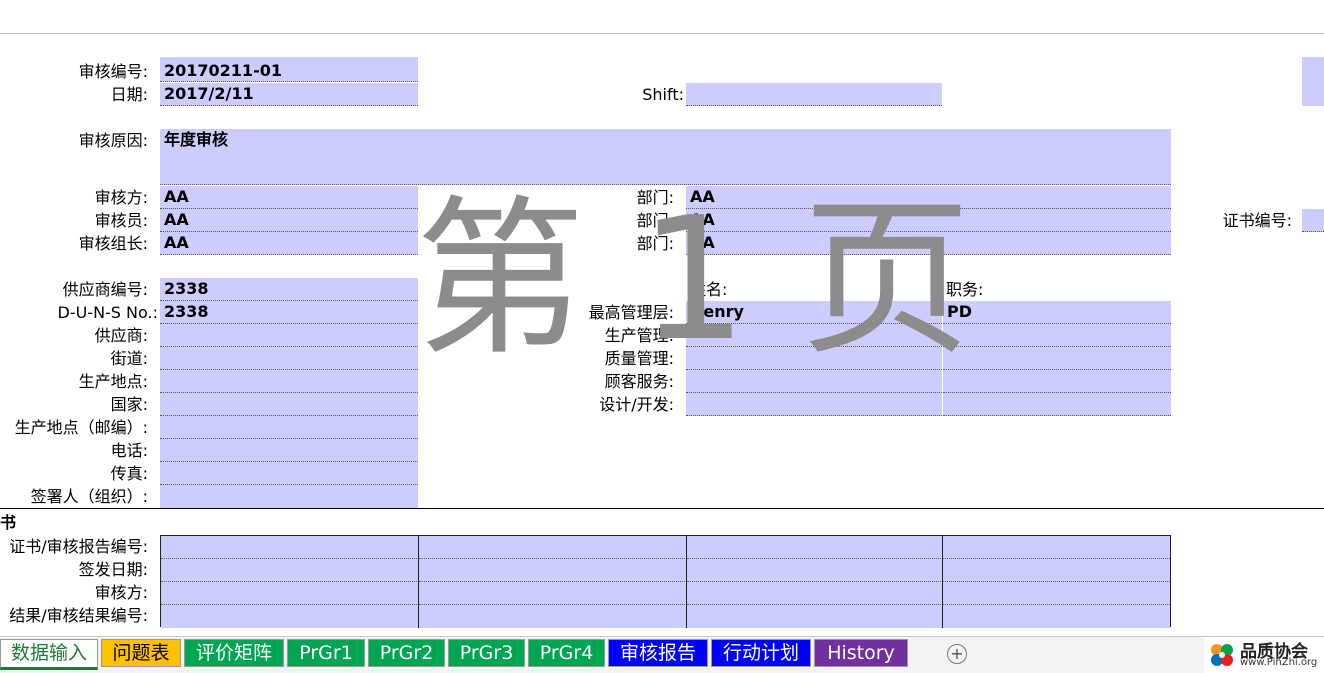  I want to click on tab-issue-list: 问题表, so click(141, 653).